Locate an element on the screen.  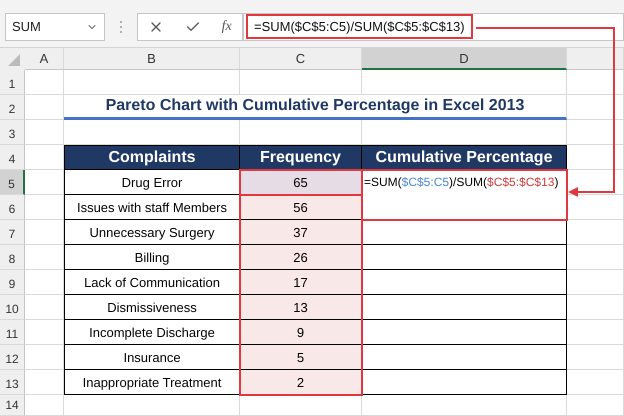
table-cell: Incomplete Discharge is located at coordinates (152, 332).